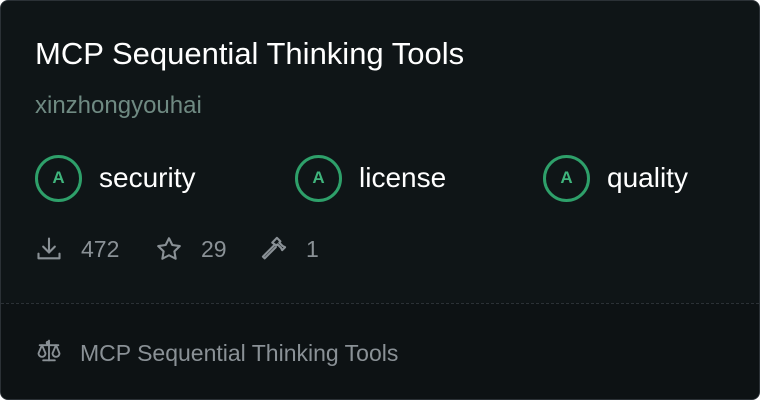 The width and height of the screenshot is (760, 400). Describe the element at coordinates (147, 177) in the screenshot. I see `security-label: security` at that location.